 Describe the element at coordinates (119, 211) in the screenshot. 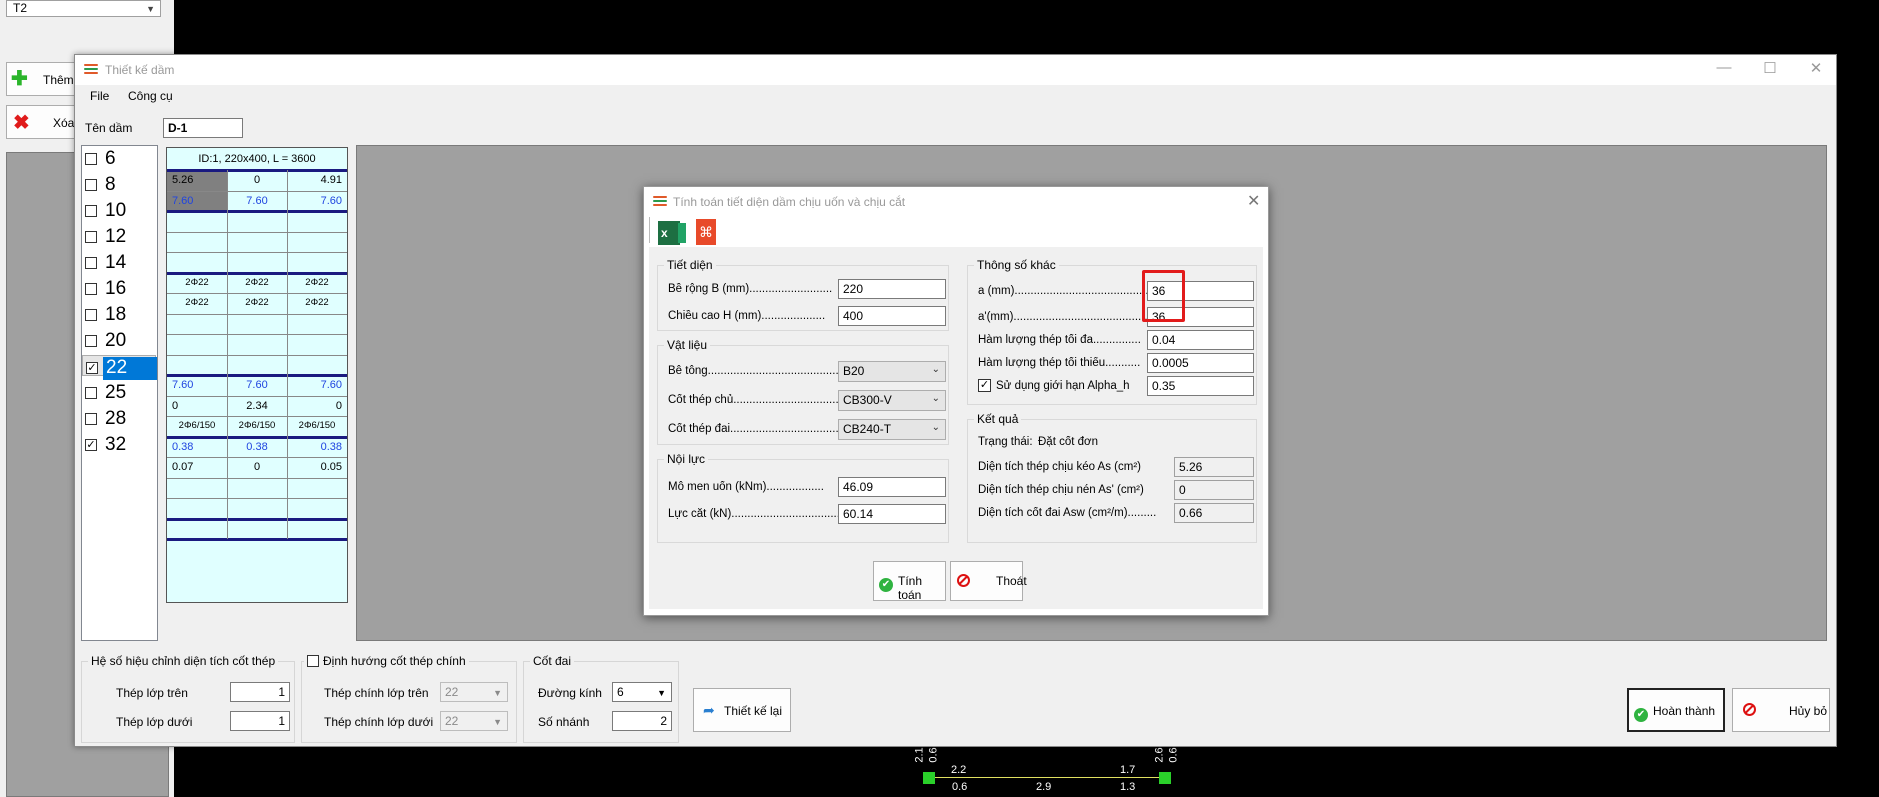

I see `diameter-item: 10` at that location.